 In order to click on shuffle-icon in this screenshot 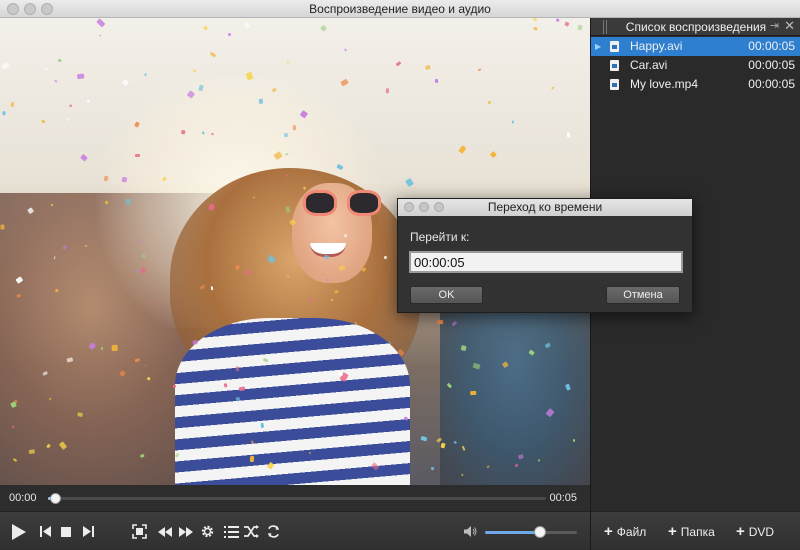, I will do `click(252, 531)`.